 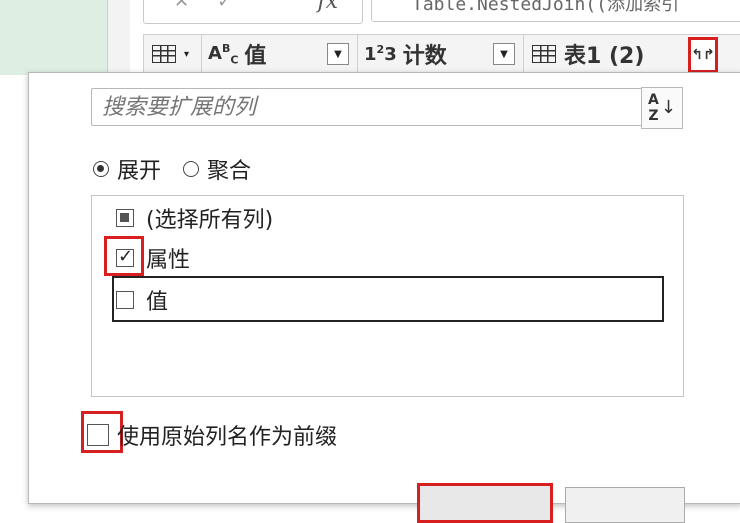 What do you see at coordinates (98, 435) in the screenshot?
I see `prefix-checkbox` at bounding box center [98, 435].